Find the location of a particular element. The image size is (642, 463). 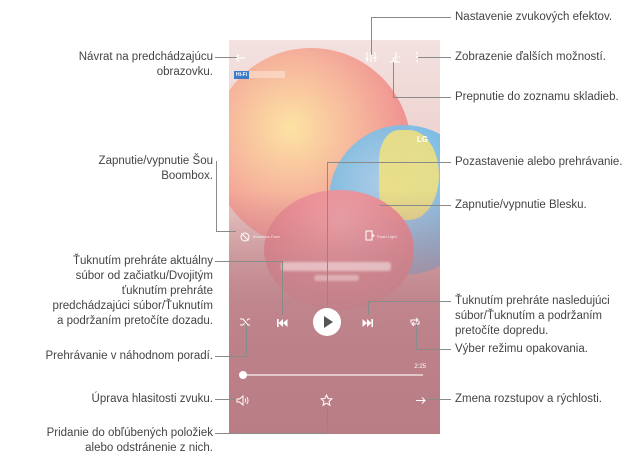

leader-more-options is located at coordinates (434, 57).